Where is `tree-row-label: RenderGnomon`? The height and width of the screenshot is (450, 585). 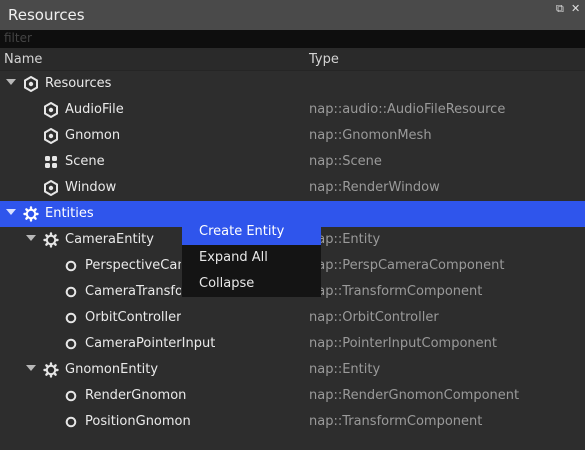 tree-row-label: RenderGnomon is located at coordinates (136, 395).